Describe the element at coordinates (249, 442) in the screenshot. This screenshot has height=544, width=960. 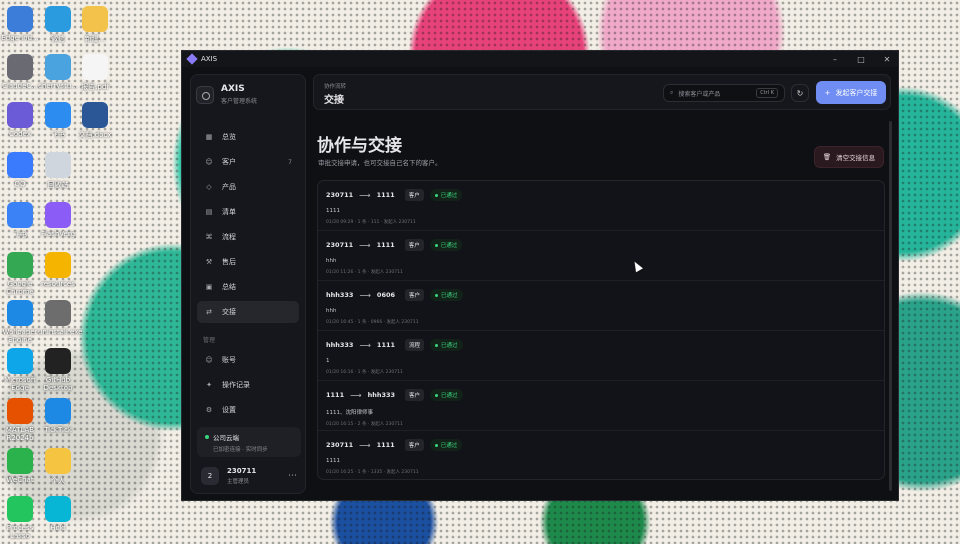
I see `cloud-status-card: 公司云端 已加密连接 · 实时同步` at that location.